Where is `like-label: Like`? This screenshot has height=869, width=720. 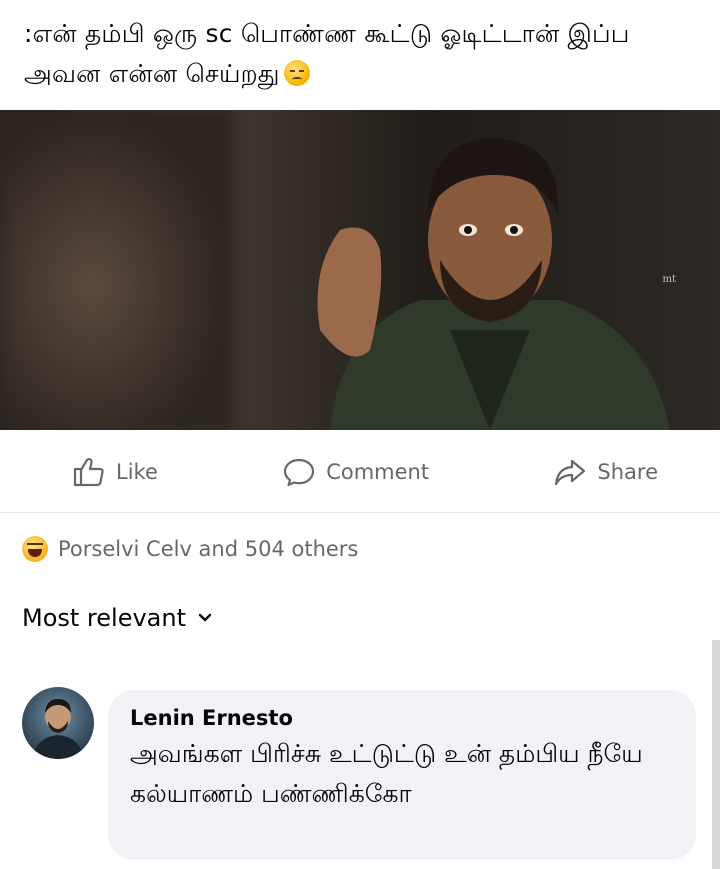
like-label: Like is located at coordinates (137, 472).